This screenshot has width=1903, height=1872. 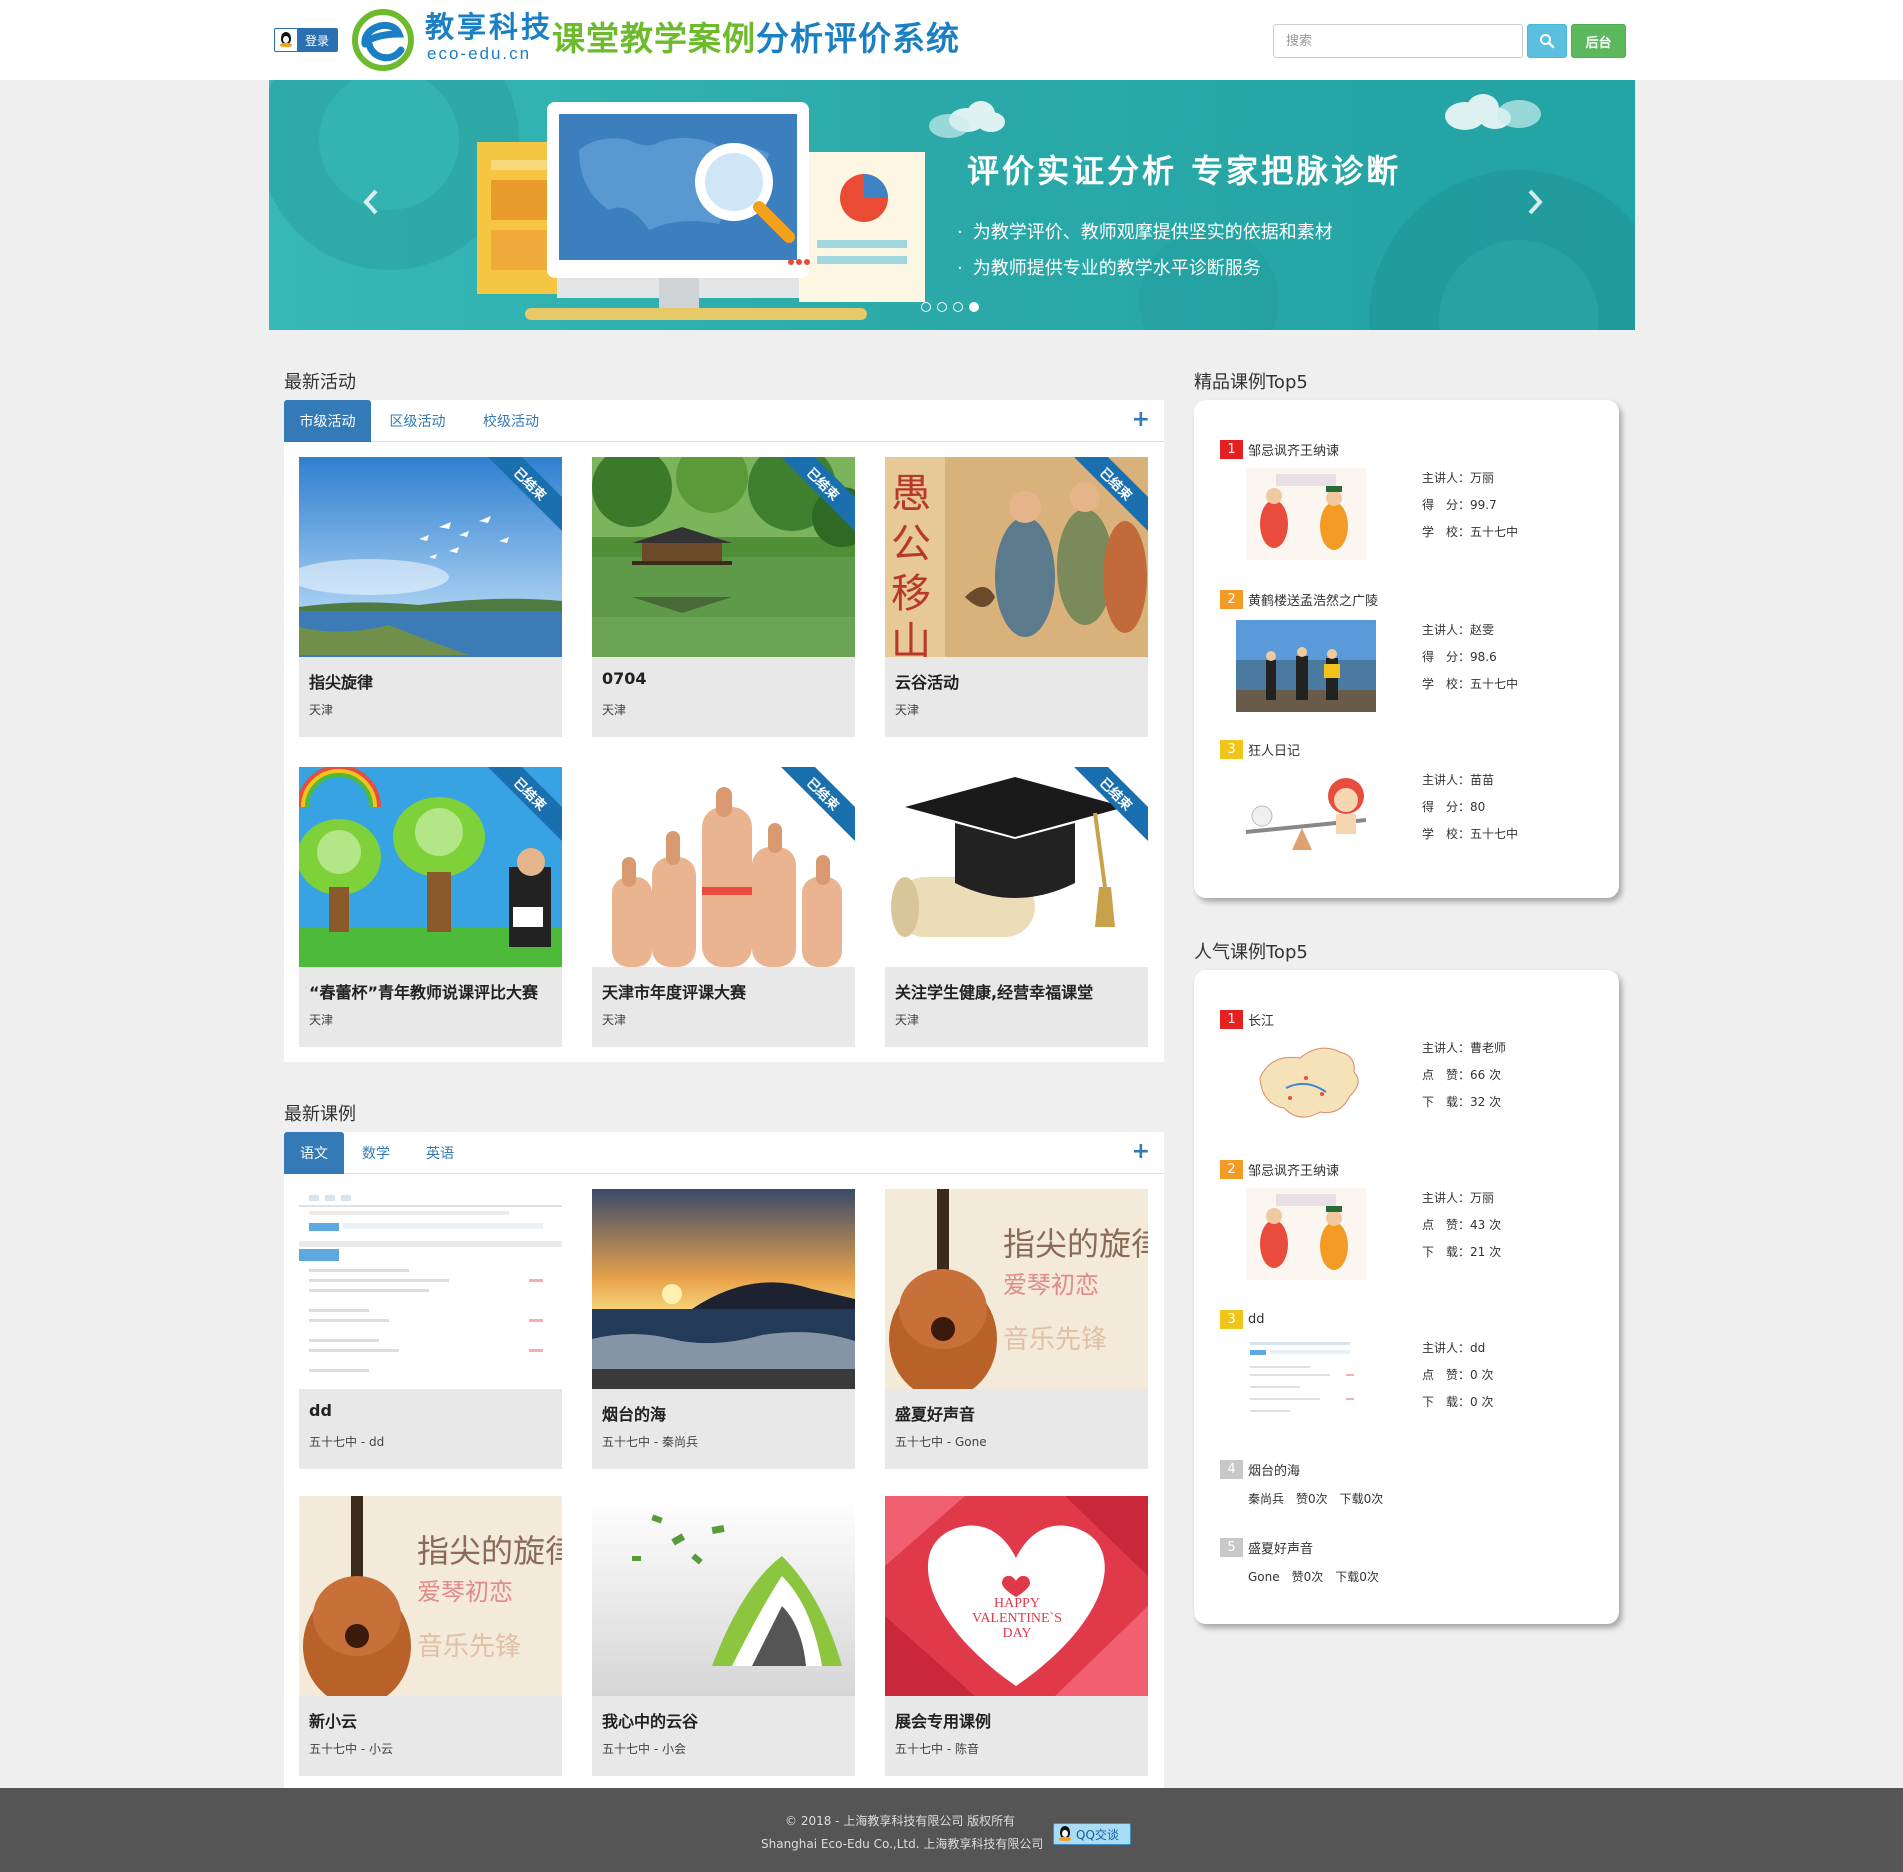 What do you see at coordinates (950, 307) in the screenshot?
I see `carousel-indicators` at bounding box center [950, 307].